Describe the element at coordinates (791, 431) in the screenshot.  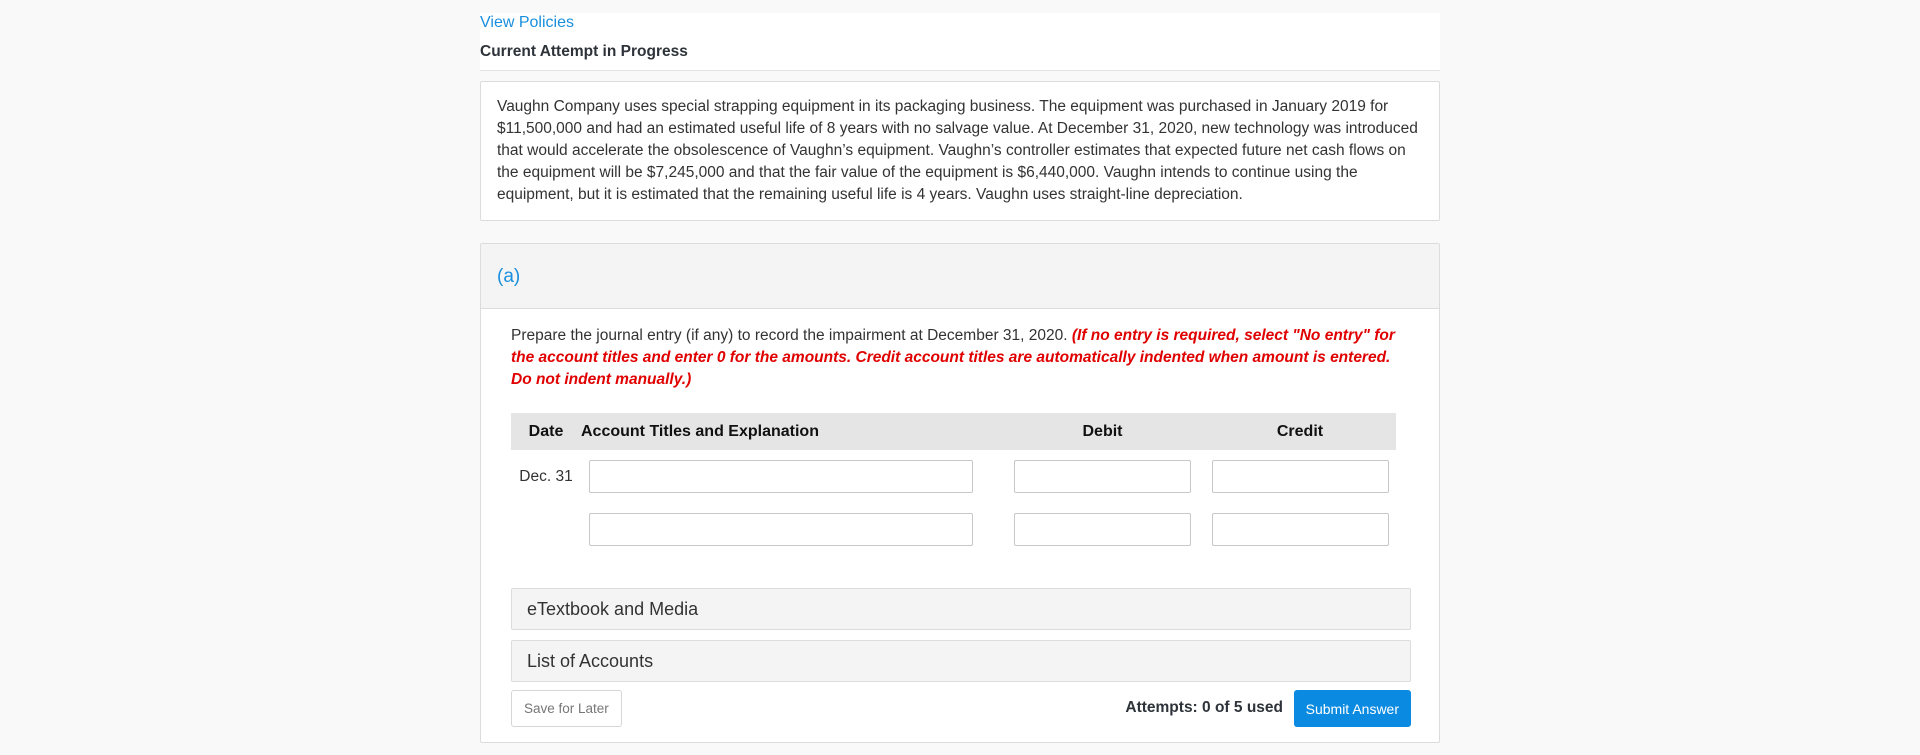
I see `header-account: Account Titles and Explanation` at that location.